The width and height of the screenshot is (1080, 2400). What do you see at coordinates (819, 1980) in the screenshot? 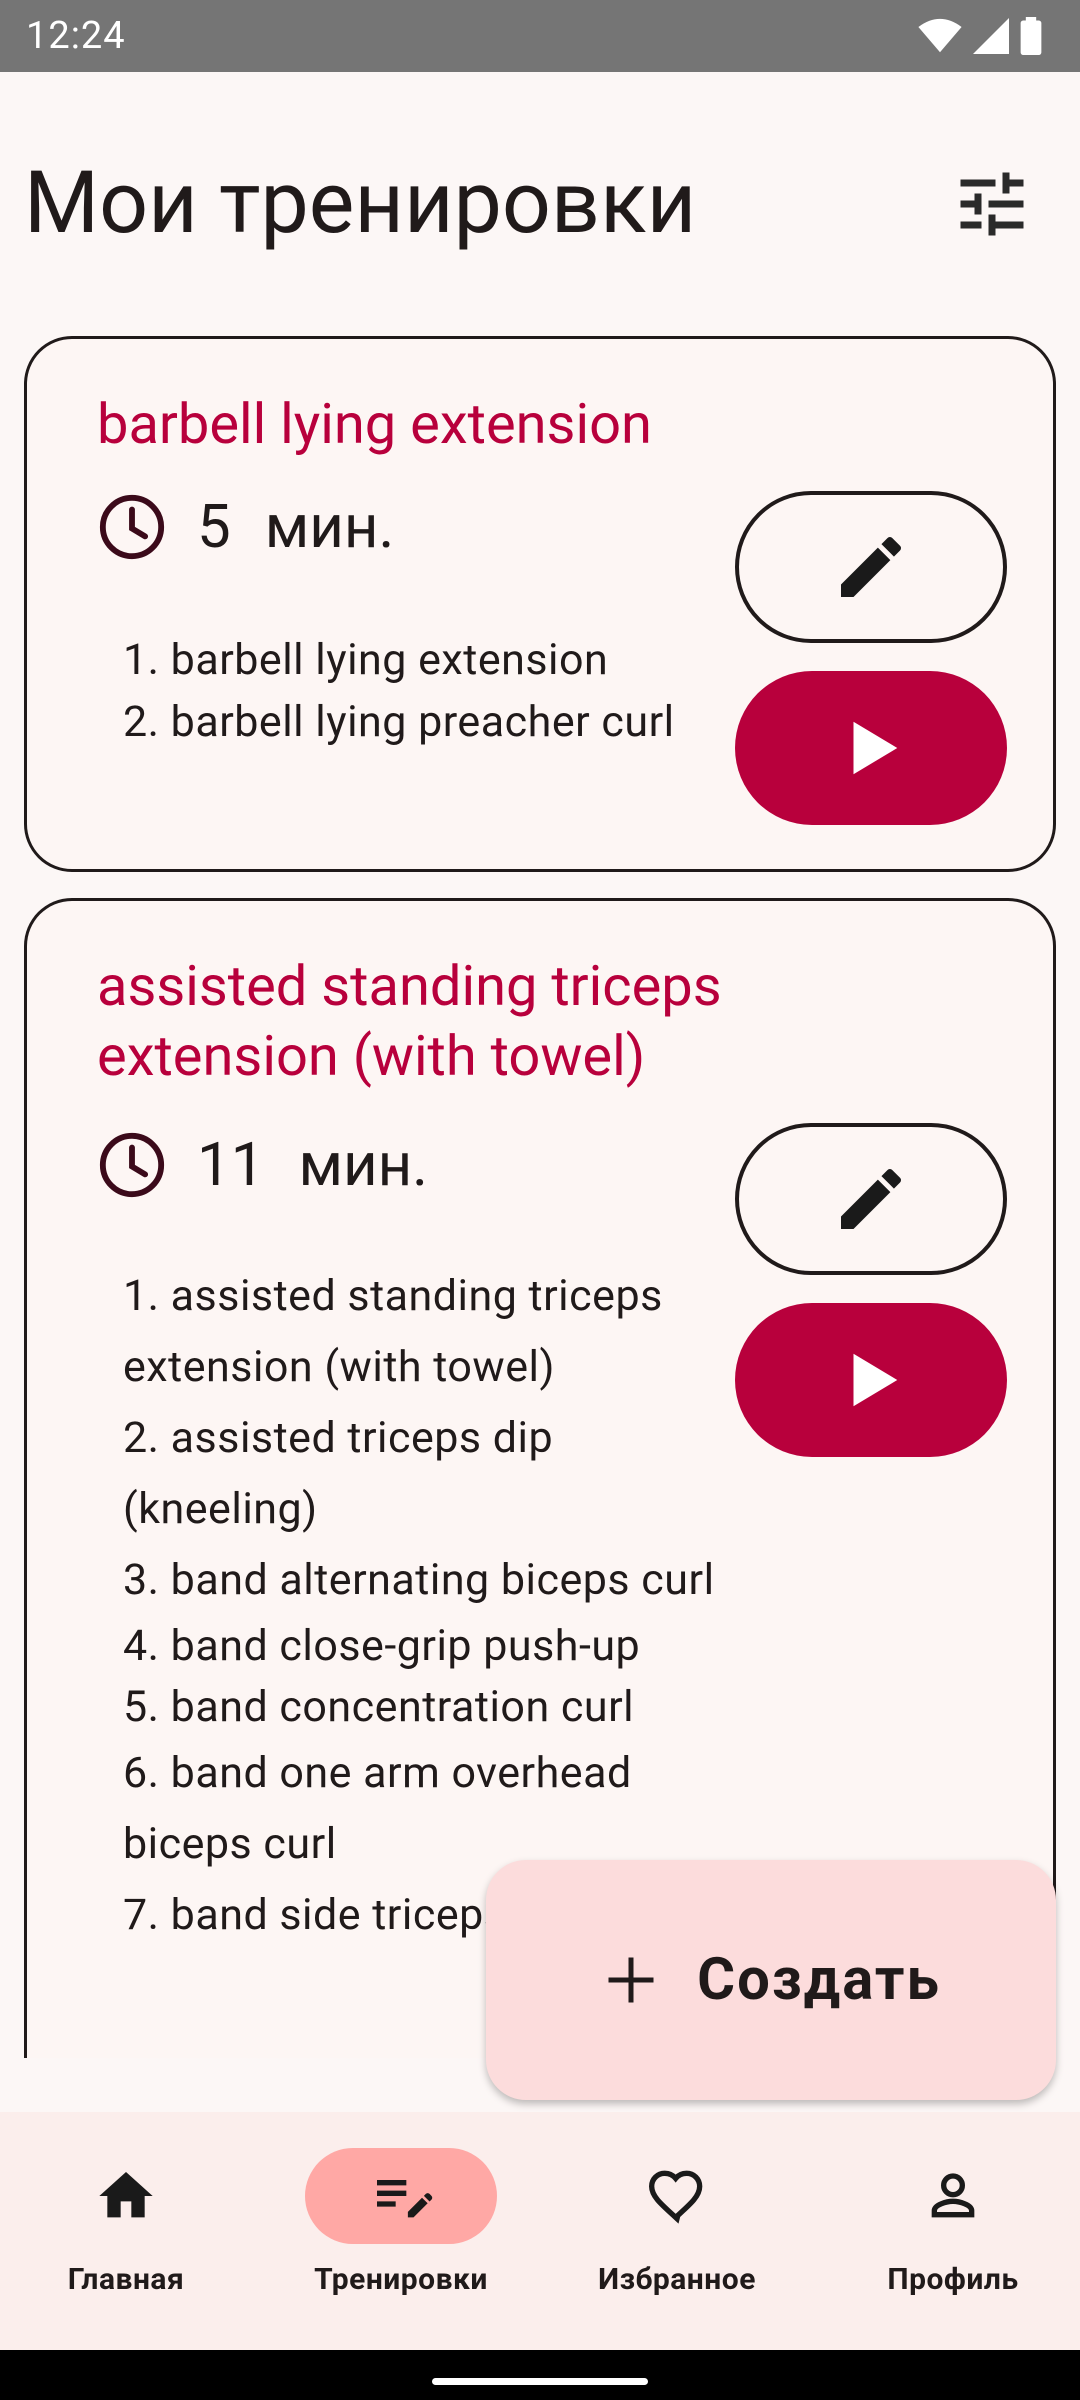
I see `fab-label: Создать` at bounding box center [819, 1980].